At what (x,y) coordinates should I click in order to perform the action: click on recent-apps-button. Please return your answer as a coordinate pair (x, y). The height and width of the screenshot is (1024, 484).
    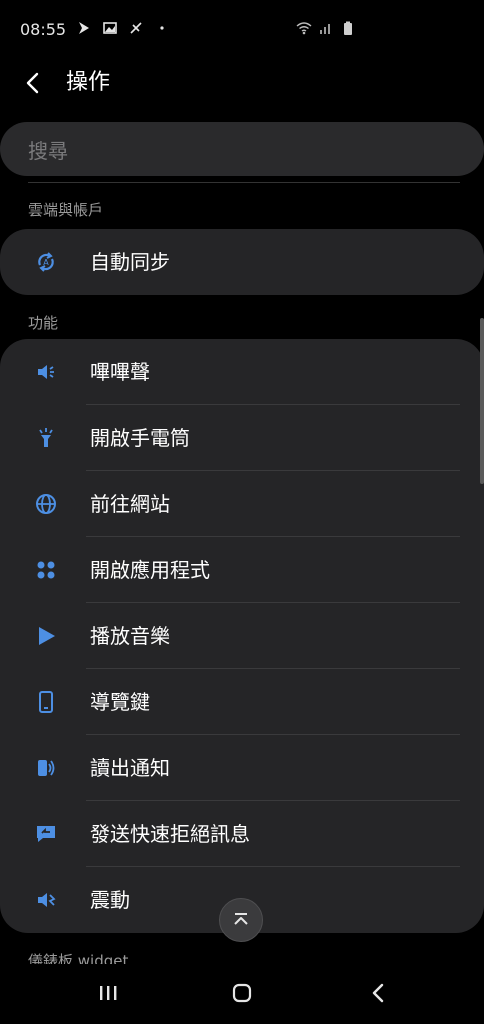
    Looking at the image, I should click on (108, 993).